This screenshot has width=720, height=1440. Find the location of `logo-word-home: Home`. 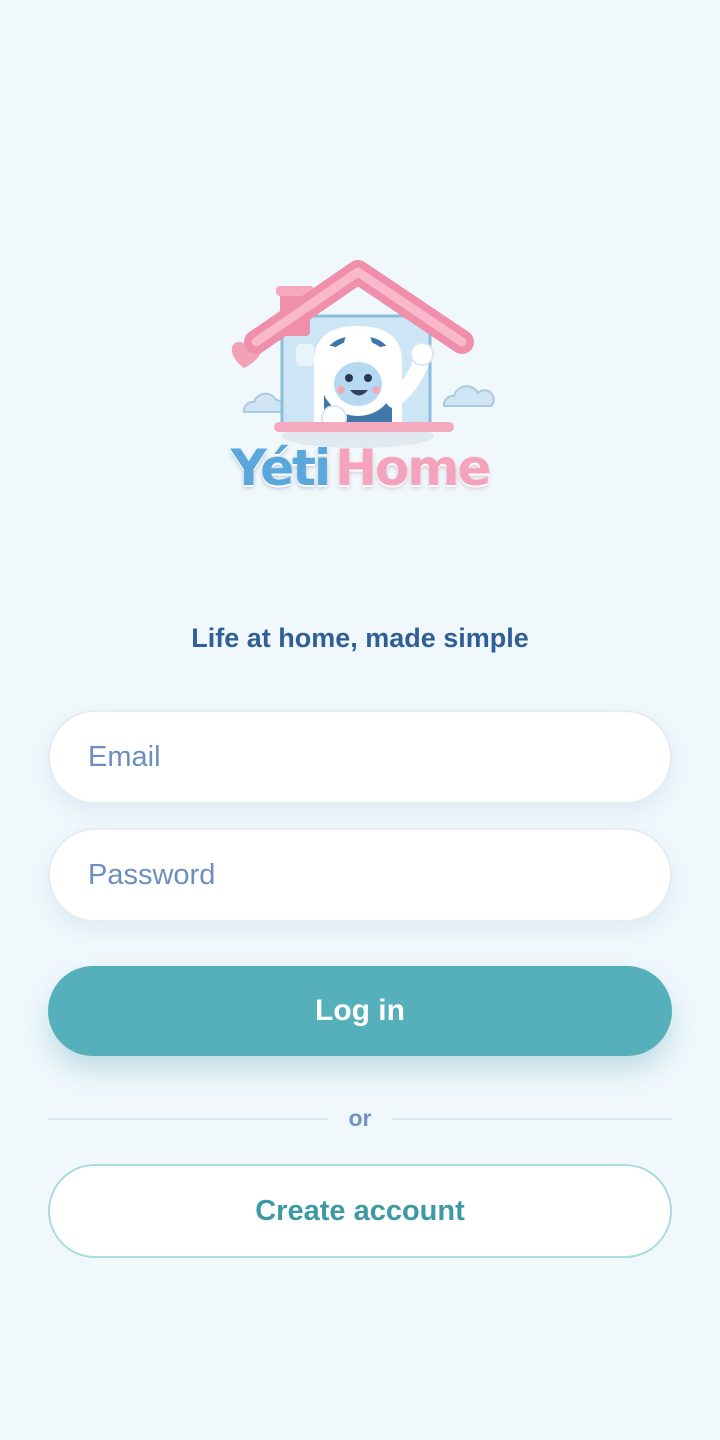

logo-word-home: Home is located at coordinates (413, 468).